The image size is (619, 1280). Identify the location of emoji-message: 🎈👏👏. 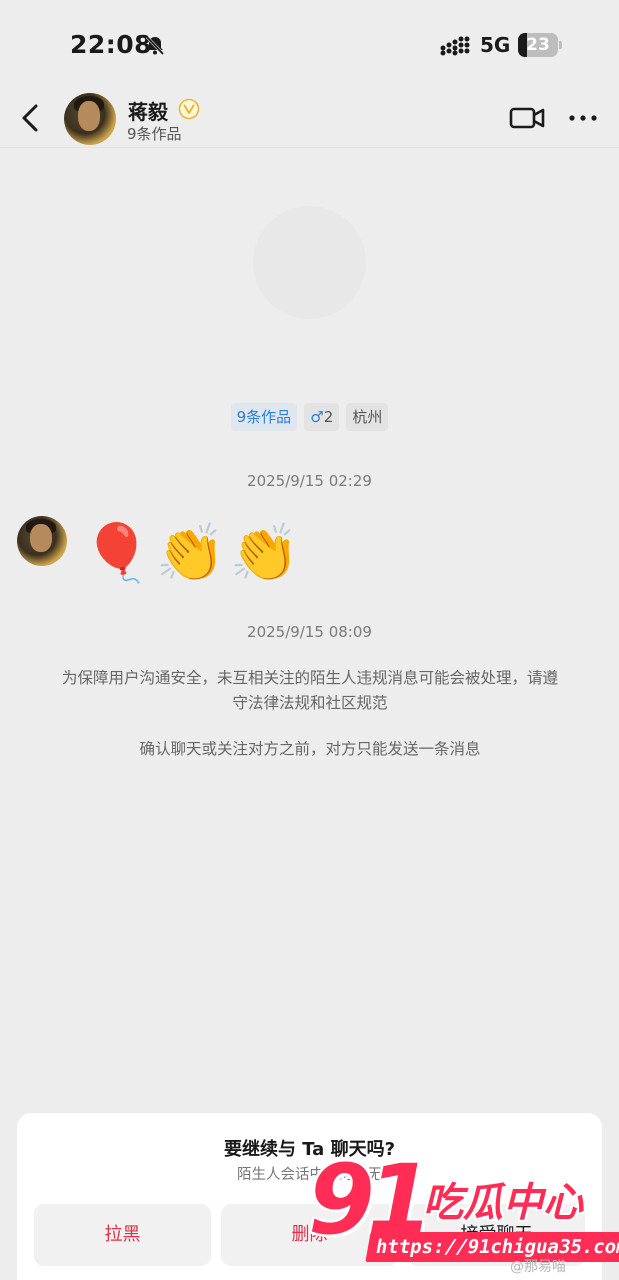
(192, 554).